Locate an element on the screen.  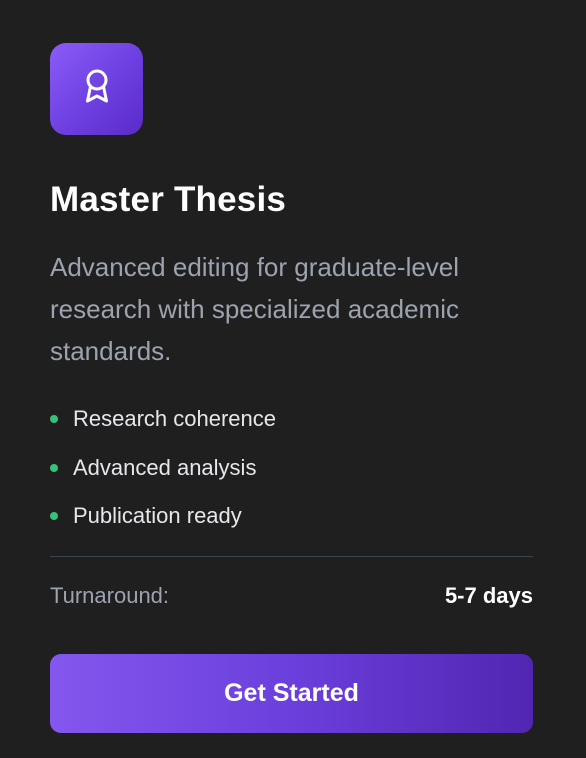
feature-item: Publication ready is located at coordinates (163, 516).